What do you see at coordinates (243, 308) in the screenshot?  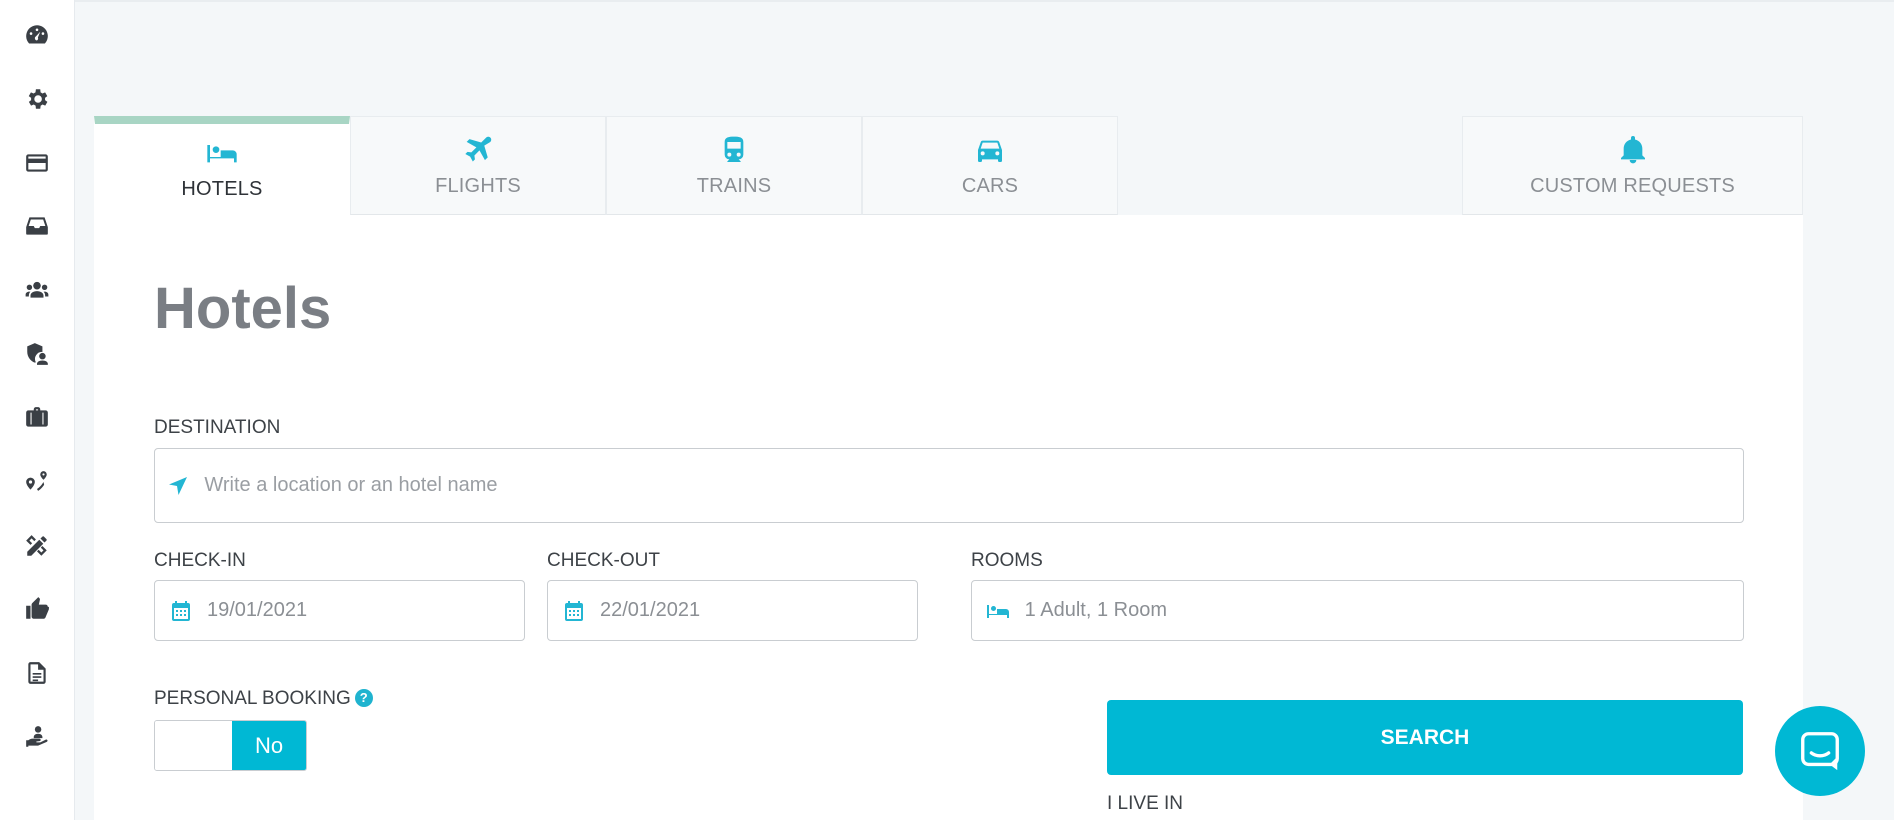 I see `page-title: Hotels` at bounding box center [243, 308].